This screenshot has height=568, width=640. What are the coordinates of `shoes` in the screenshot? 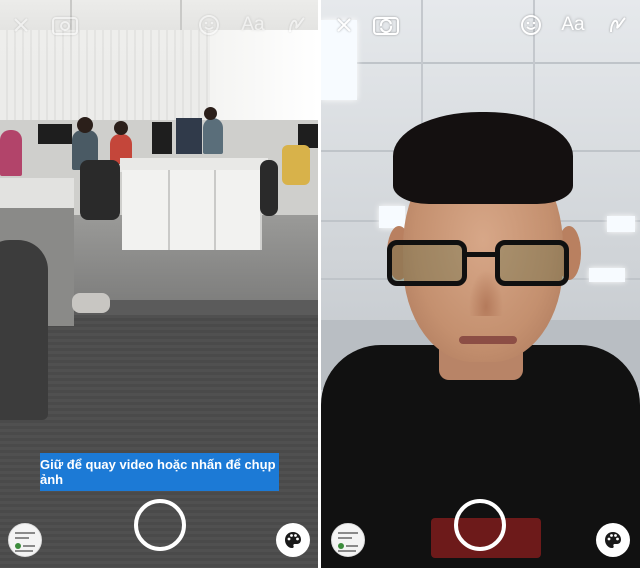 It's located at (91, 303).